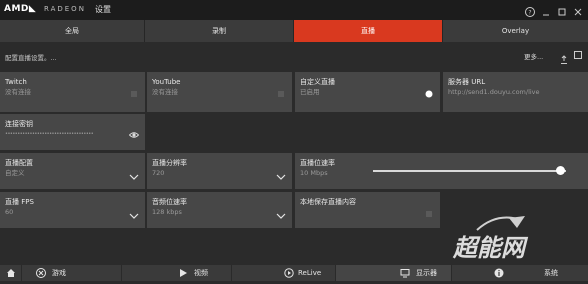  I want to click on monitor-icon, so click(405, 273).